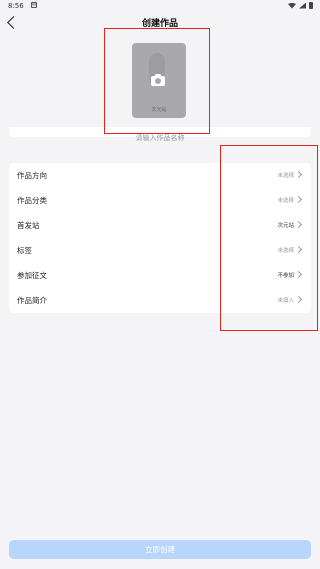 Image resolution: width=320 pixels, height=569 pixels. I want to click on setting-row-first-site: 首发站 次元站, so click(160, 225).